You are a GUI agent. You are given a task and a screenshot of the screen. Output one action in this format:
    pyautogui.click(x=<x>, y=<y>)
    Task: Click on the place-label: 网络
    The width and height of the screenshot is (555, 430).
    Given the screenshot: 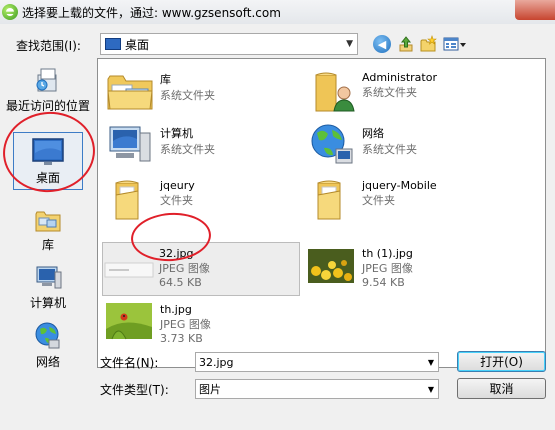 What is the action you would take?
    pyautogui.click(x=47, y=362)
    